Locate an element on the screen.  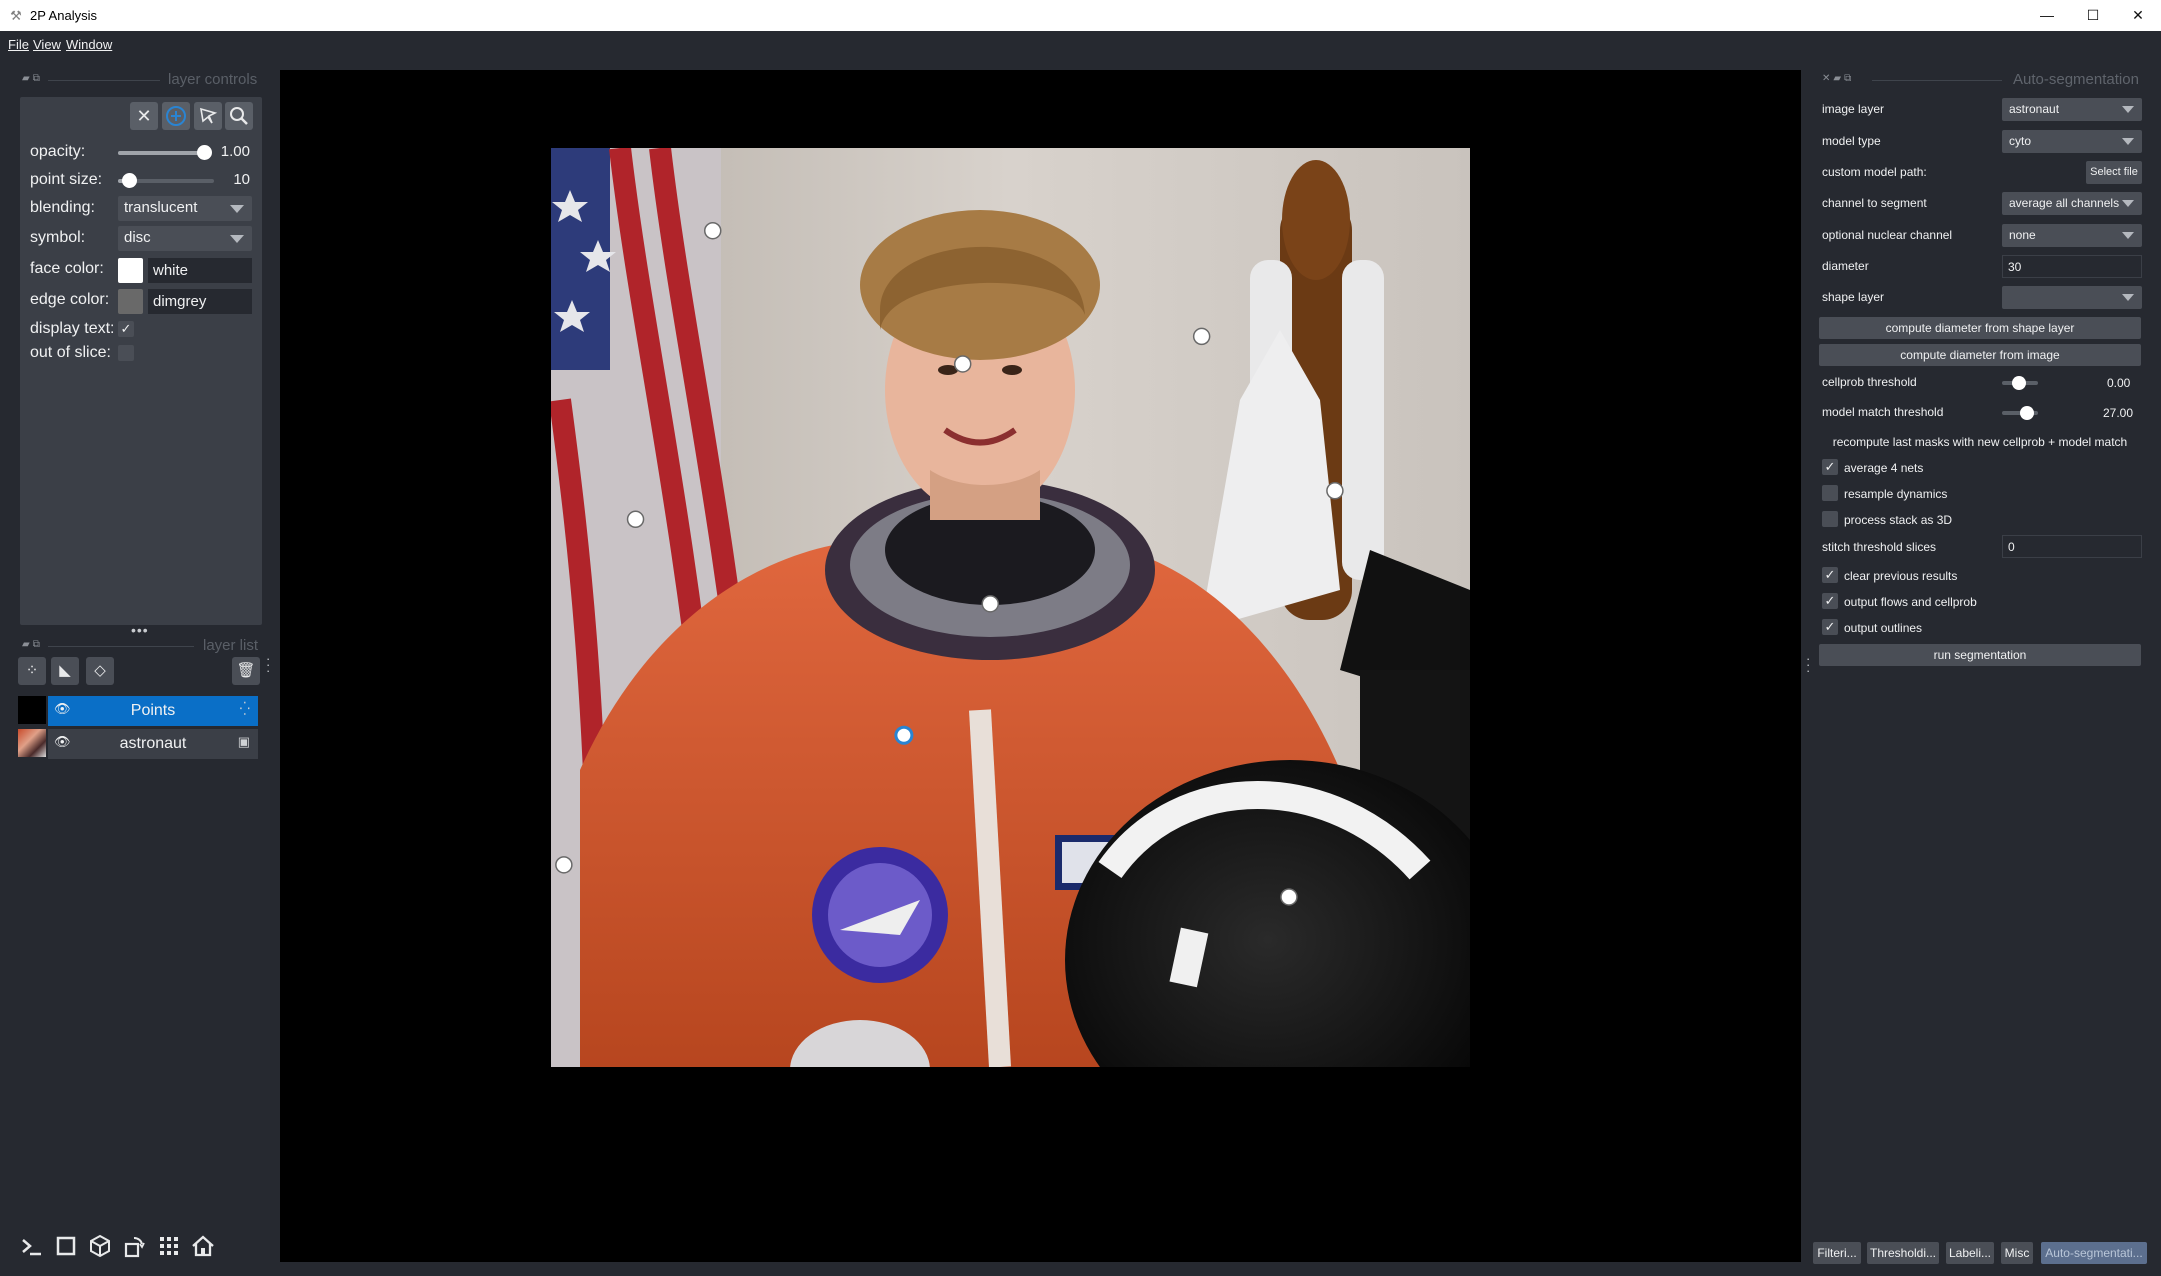
face-color-field: white is located at coordinates (200, 270).